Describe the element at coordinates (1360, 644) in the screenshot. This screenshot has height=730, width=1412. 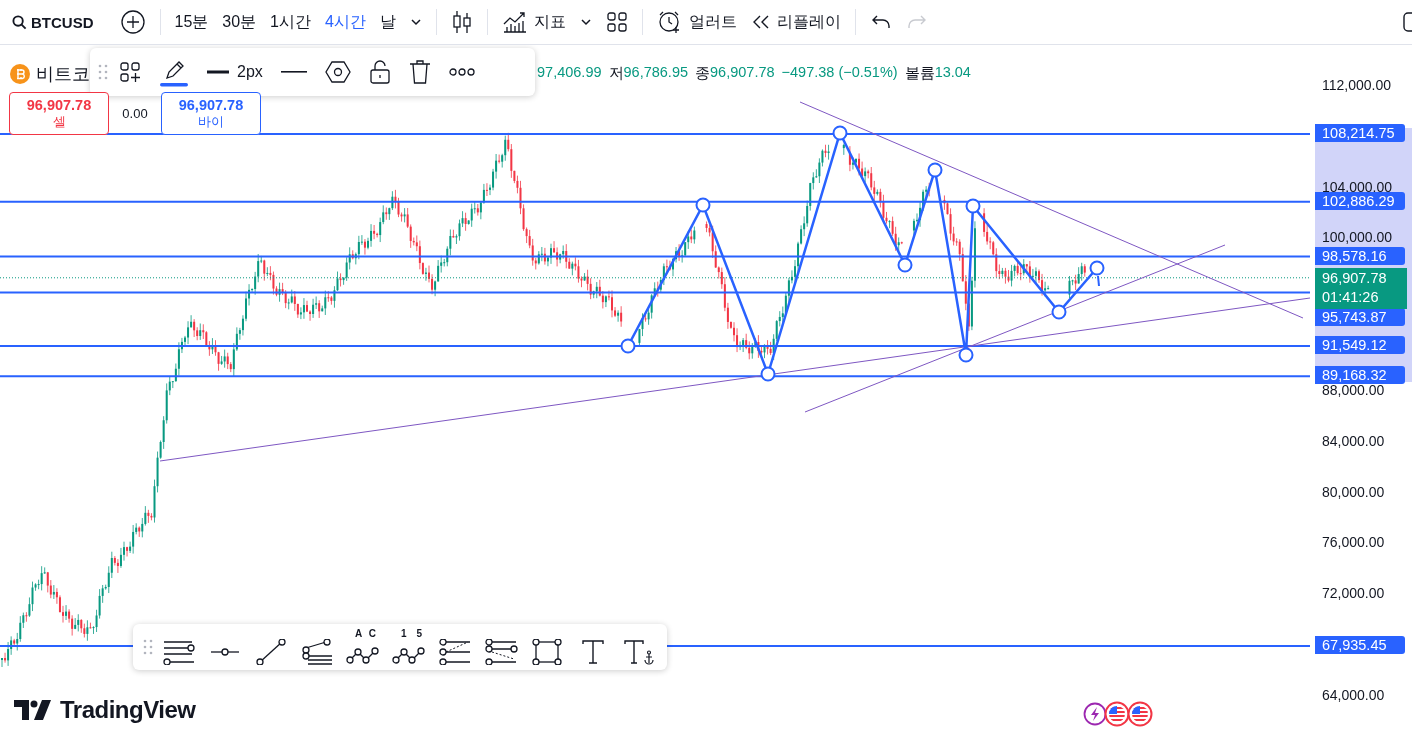
I see `price-level-label: 67,935.45` at that location.